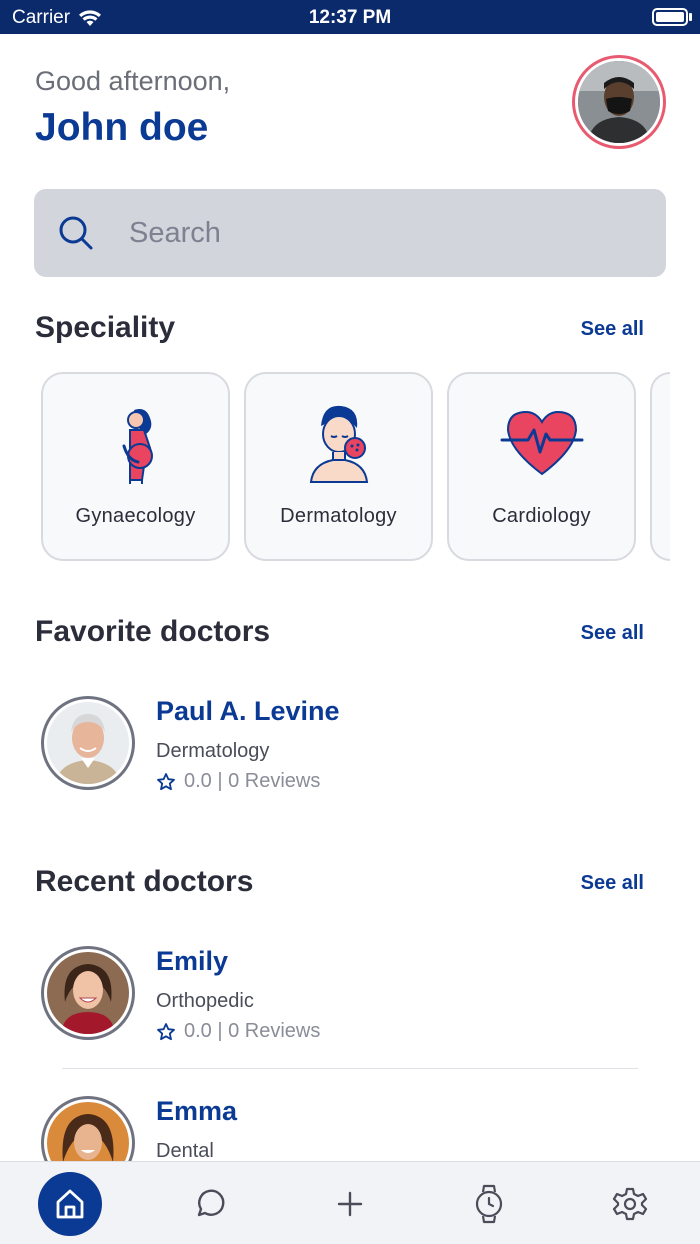 Image resolution: width=700 pixels, height=1244 pixels. Describe the element at coordinates (144, 881) in the screenshot. I see `recent-doctors-title: Recent doctors` at that location.